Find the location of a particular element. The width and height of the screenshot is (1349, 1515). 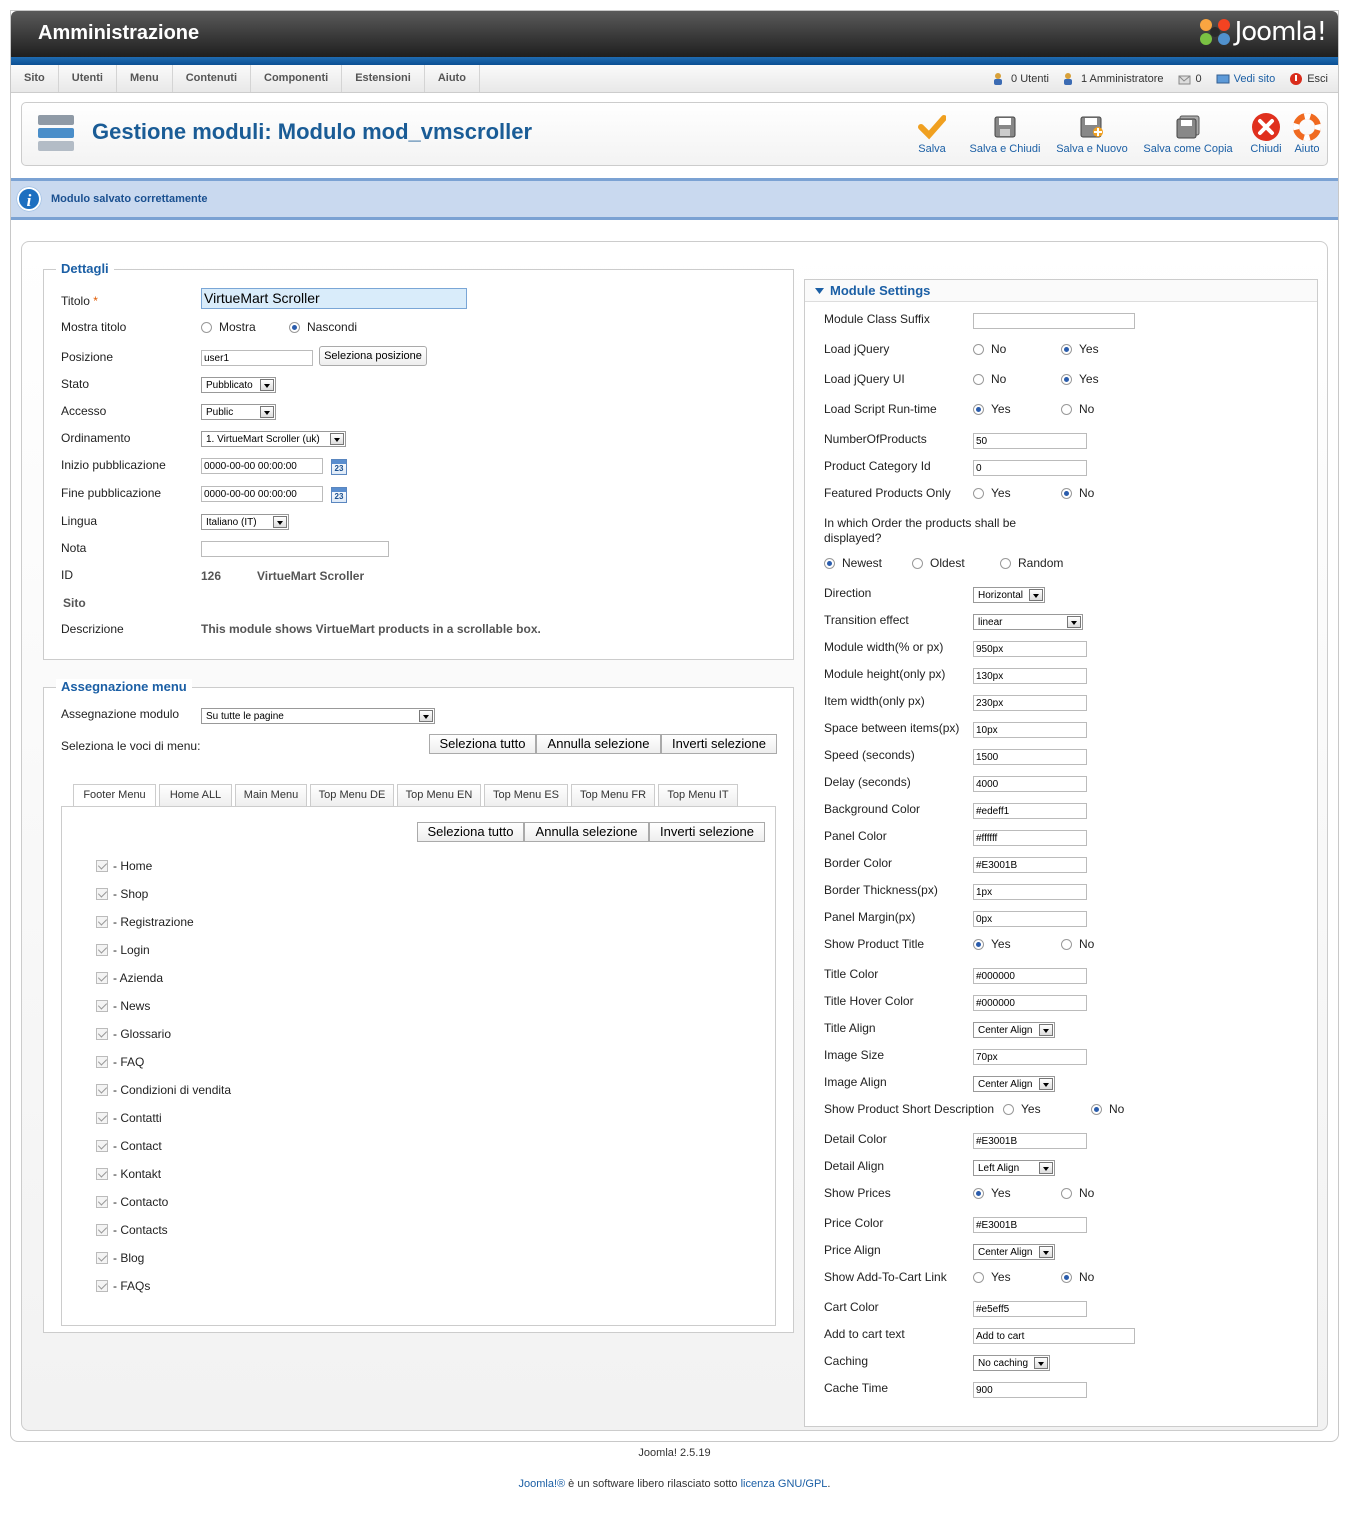

caching-select: No caching is located at coordinates (1011, 1363).